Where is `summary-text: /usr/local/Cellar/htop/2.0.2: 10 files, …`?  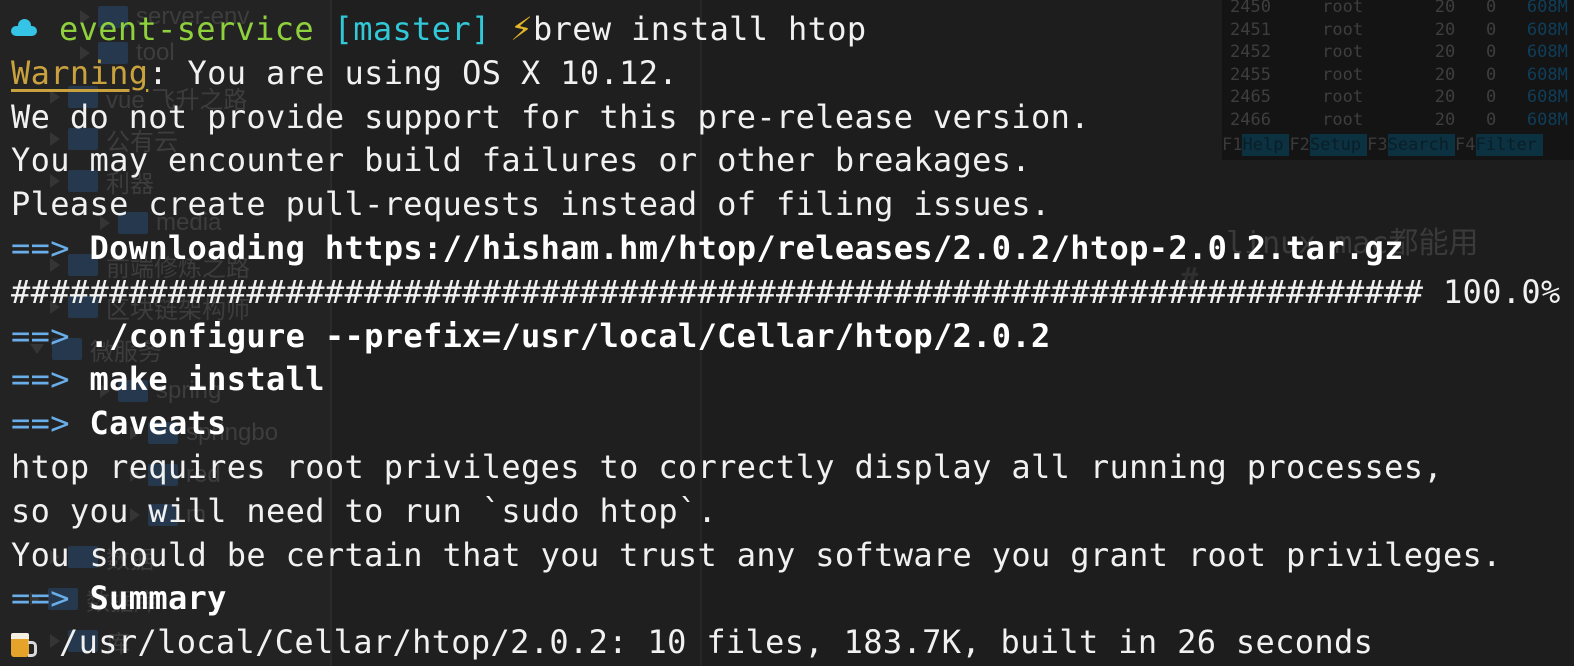
summary-text: /usr/local/Cellar/htop/2.0.2: 10 files, … is located at coordinates (716, 642).